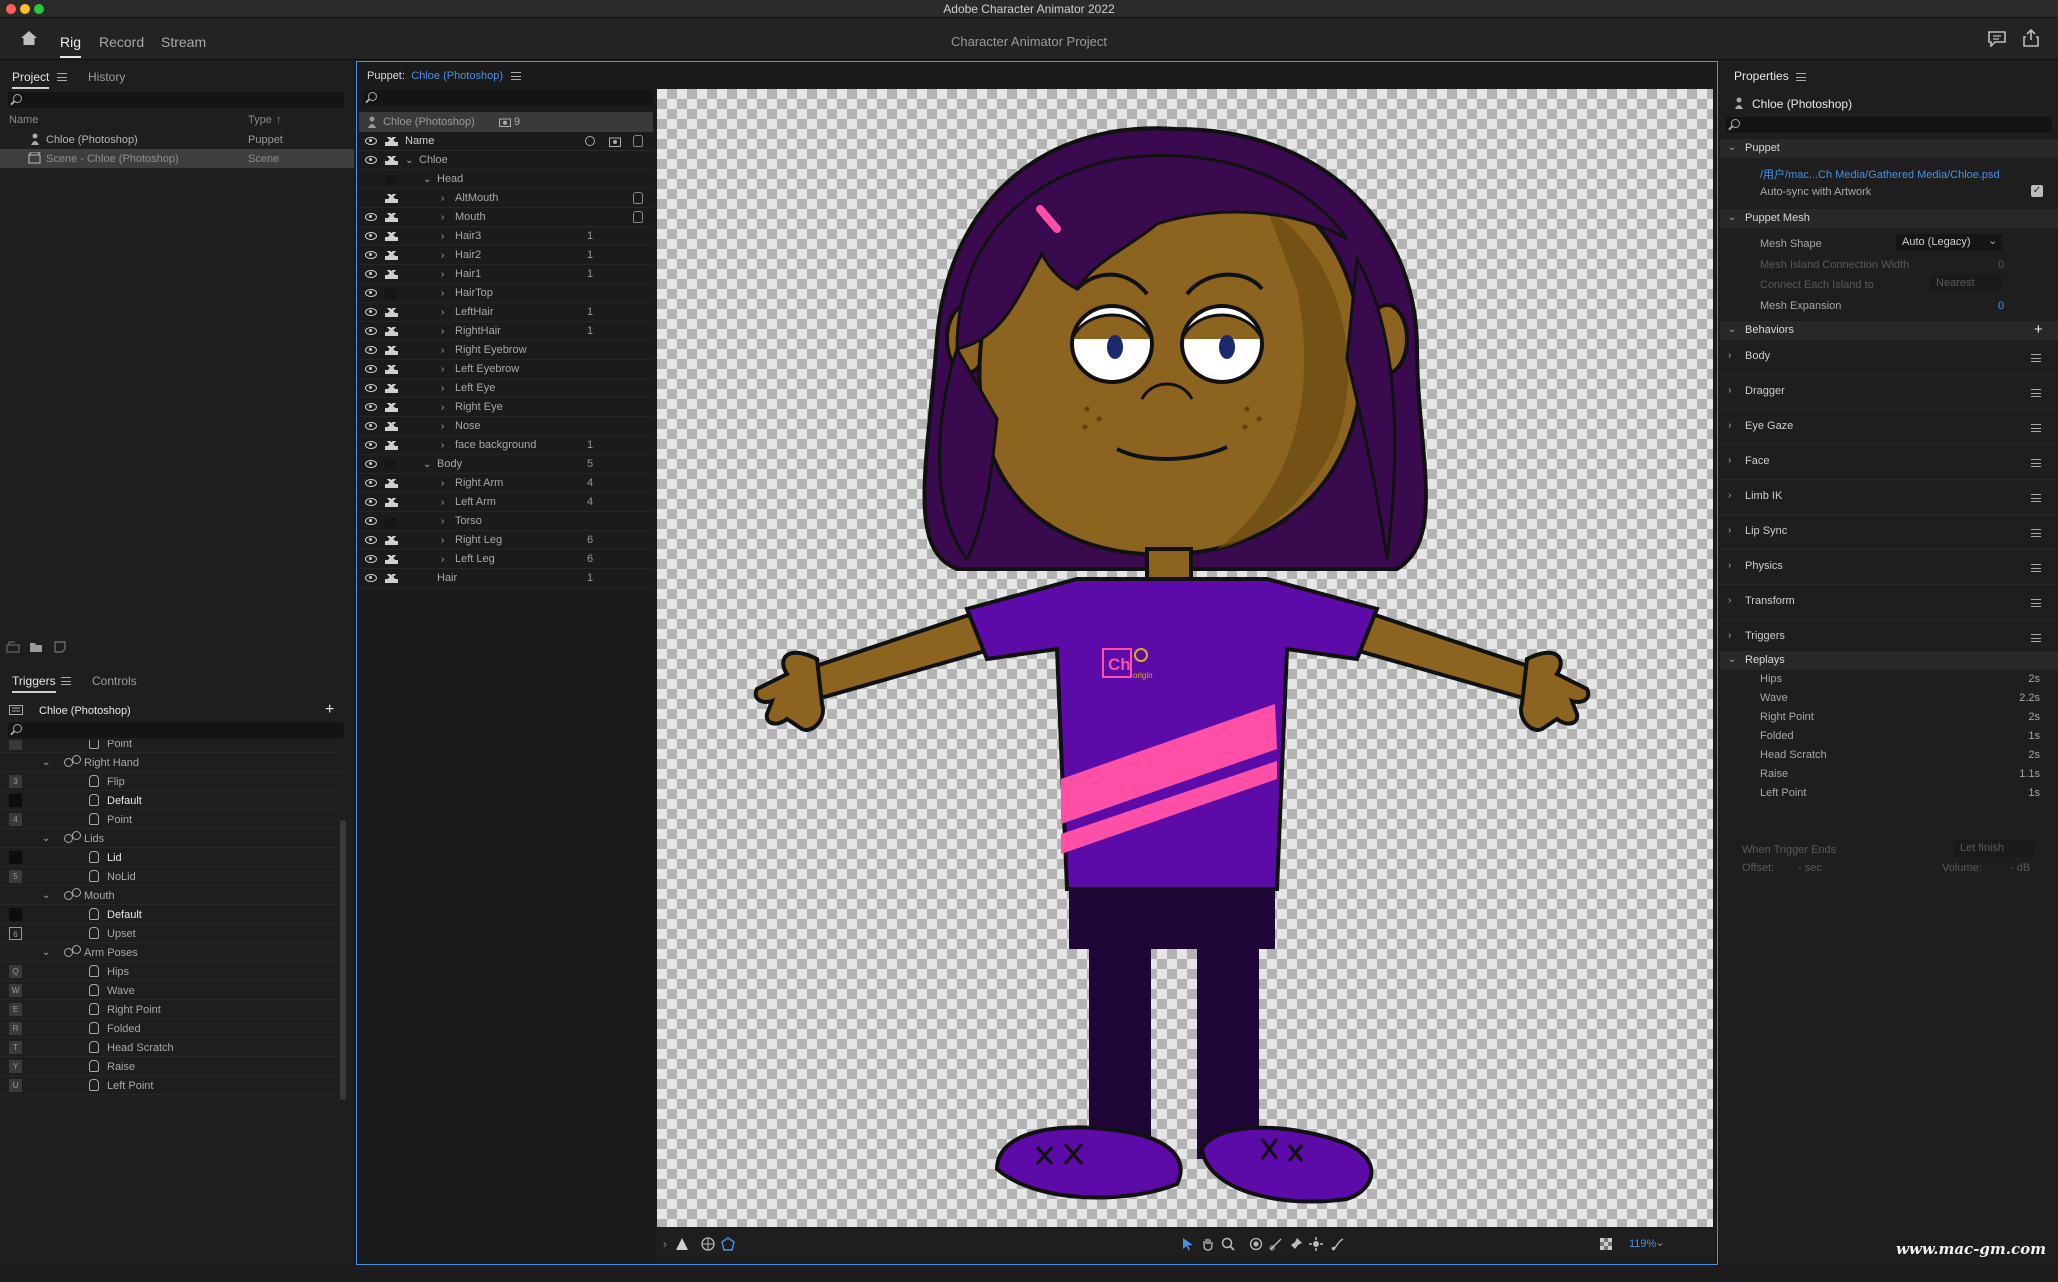 The width and height of the screenshot is (2058, 1282). What do you see at coordinates (1889, 357) in the screenshot?
I see `behavior-row: › Body` at bounding box center [1889, 357].